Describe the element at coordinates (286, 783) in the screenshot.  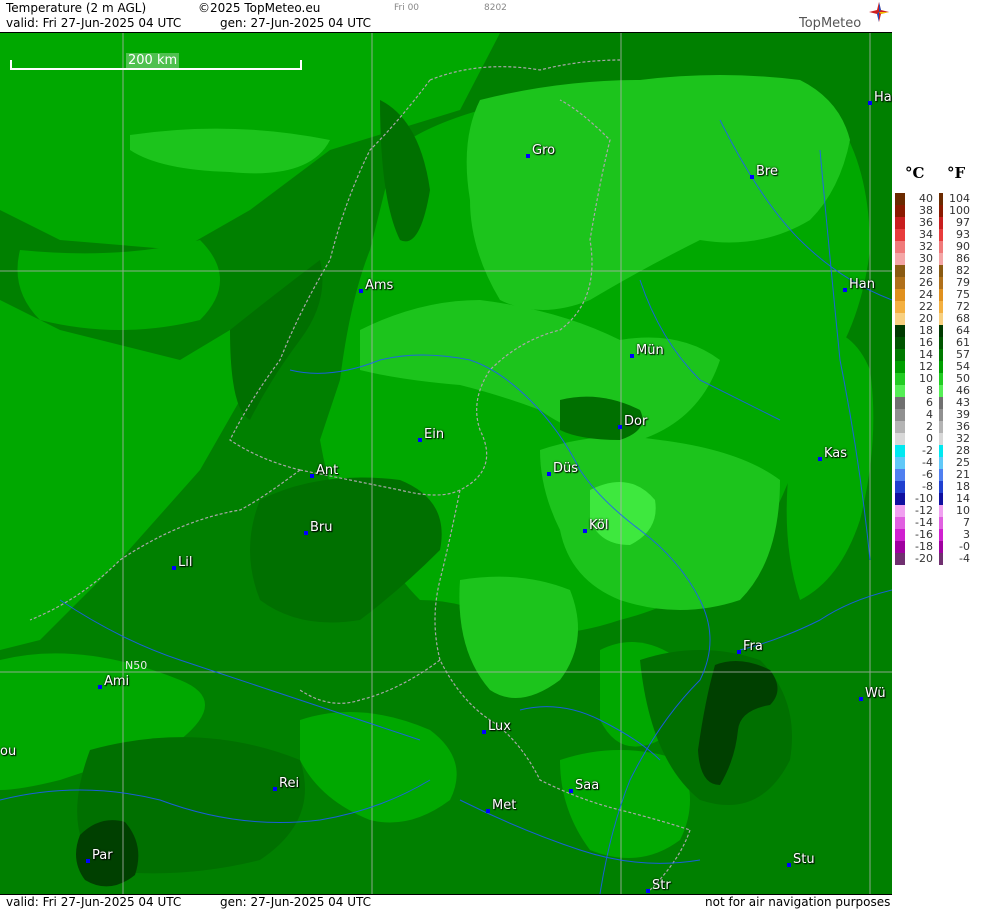
I see `city-marker: Rei` at that location.